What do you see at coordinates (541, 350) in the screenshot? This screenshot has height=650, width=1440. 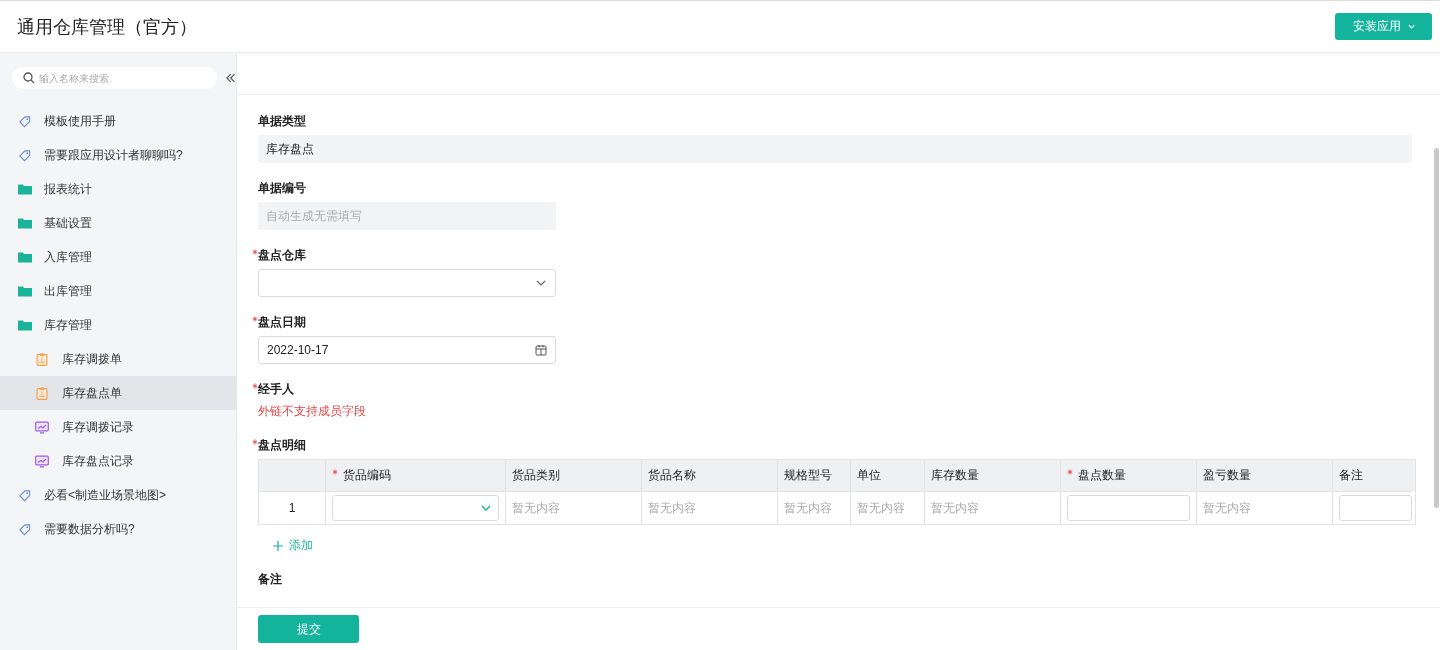 I see `calendar-icon` at bounding box center [541, 350].